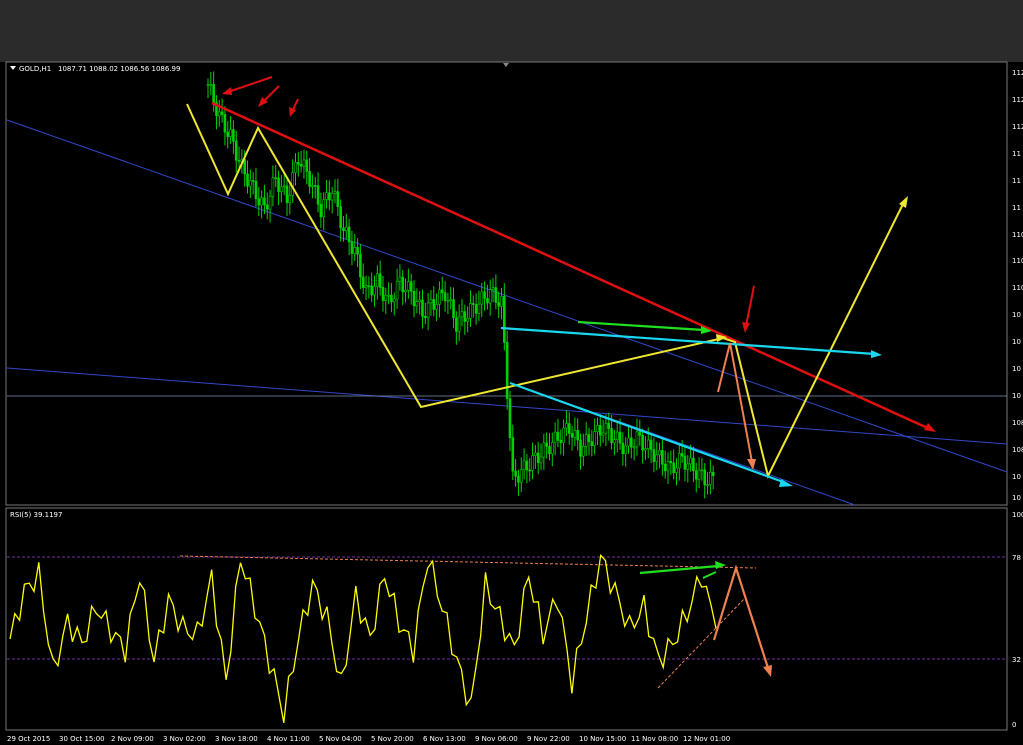 The height and width of the screenshot is (745, 1023). I want to click on green-arrow-rsi, so click(679, 569).